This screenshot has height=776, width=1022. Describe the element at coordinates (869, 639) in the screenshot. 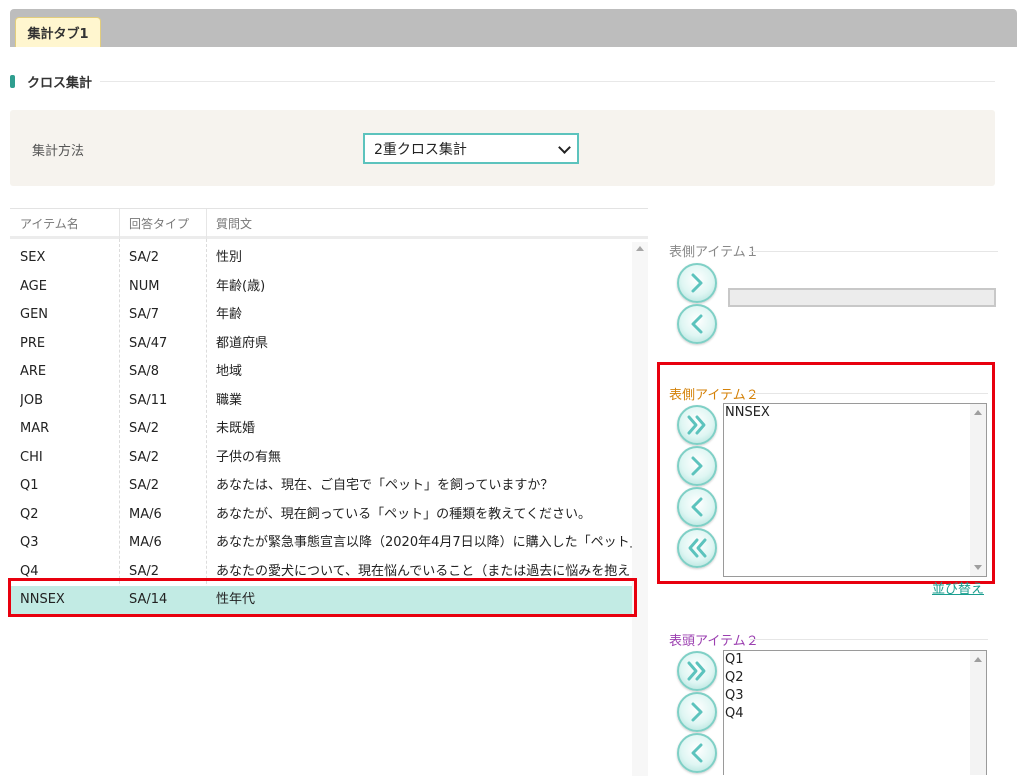

I see `head-item2-divider` at that location.